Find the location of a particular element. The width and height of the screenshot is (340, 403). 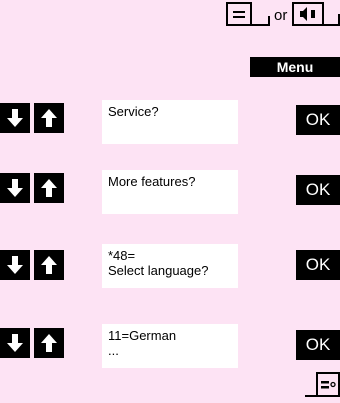

hangup-key-icon is located at coordinates (322, 385).